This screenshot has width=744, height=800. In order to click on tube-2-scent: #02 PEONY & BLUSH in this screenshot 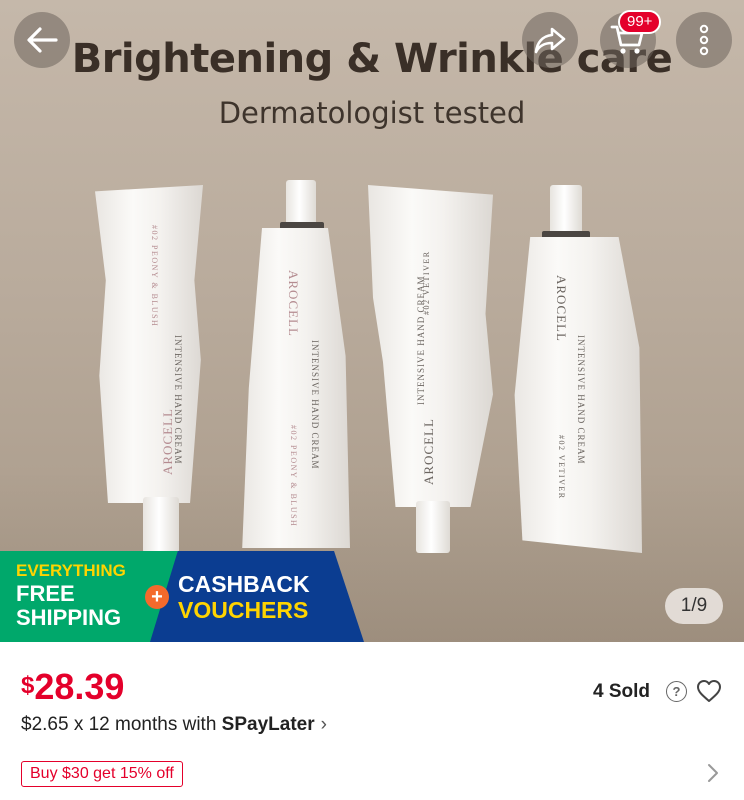, I will do `click(293, 476)`.